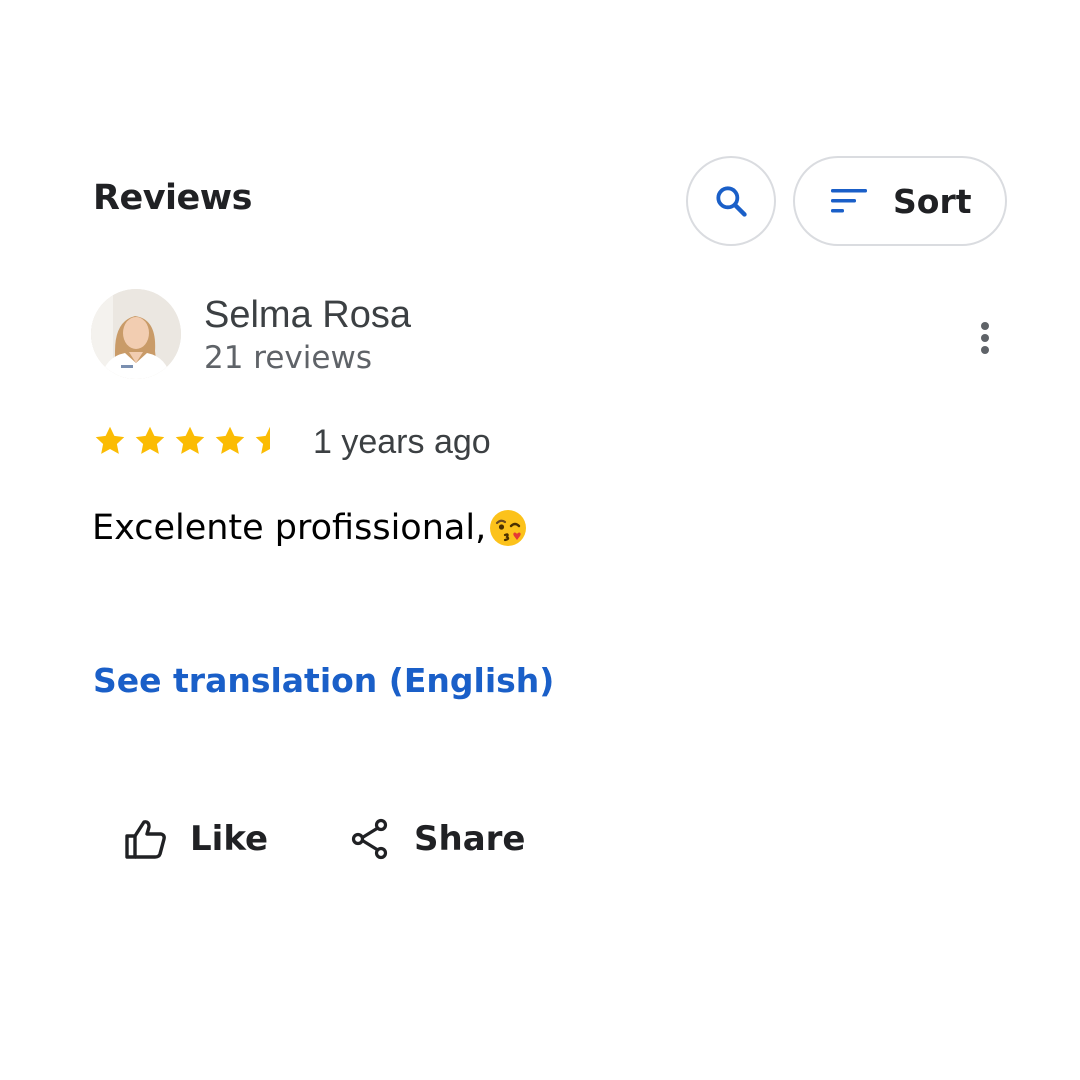 The width and height of the screenshot is (1080, 1080). I want to click on search-reviews-button, so click(731, 201).